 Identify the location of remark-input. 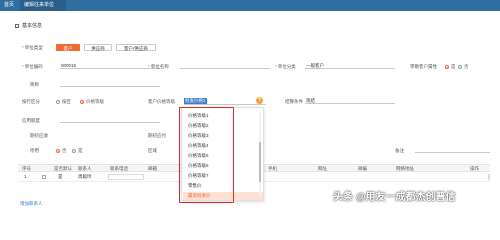
(452, 150).